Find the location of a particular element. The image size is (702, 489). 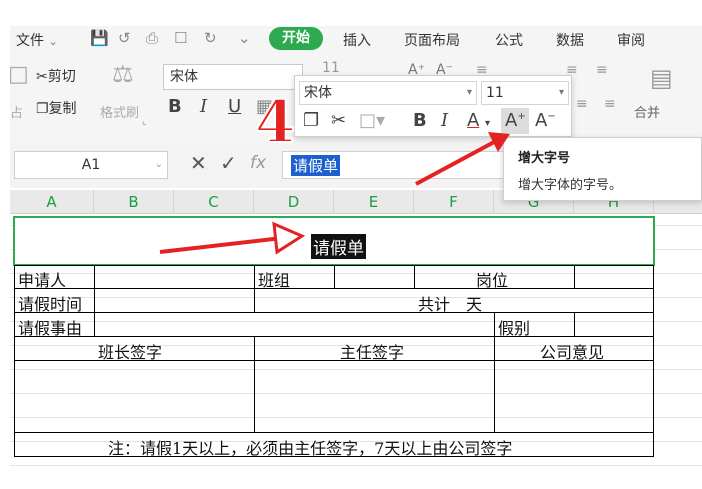

annotation-arrows is located at coordinates (334, 193).